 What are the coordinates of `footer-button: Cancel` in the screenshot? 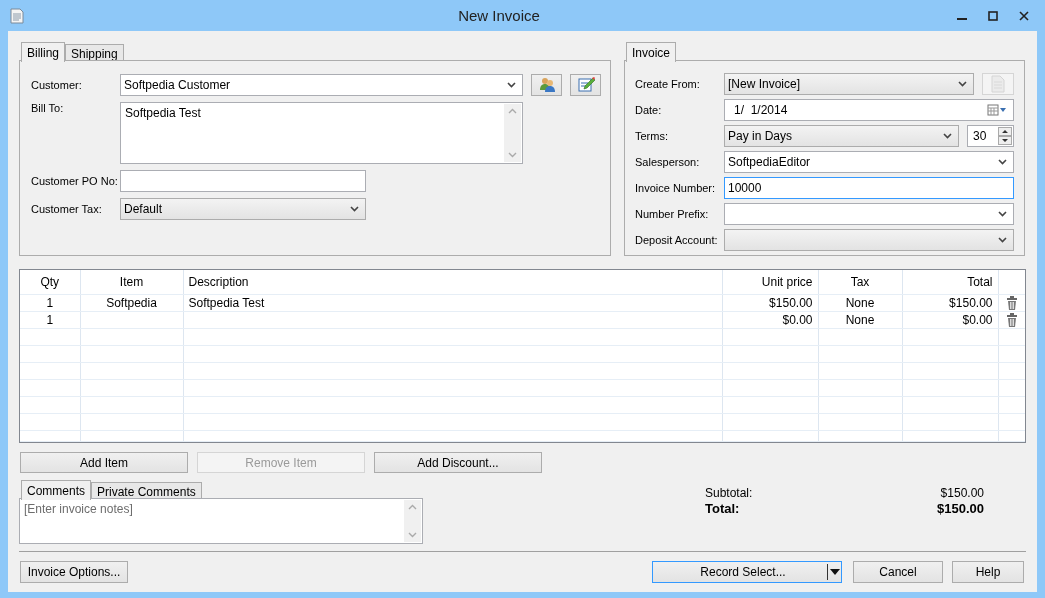 It's located at (898, 572).